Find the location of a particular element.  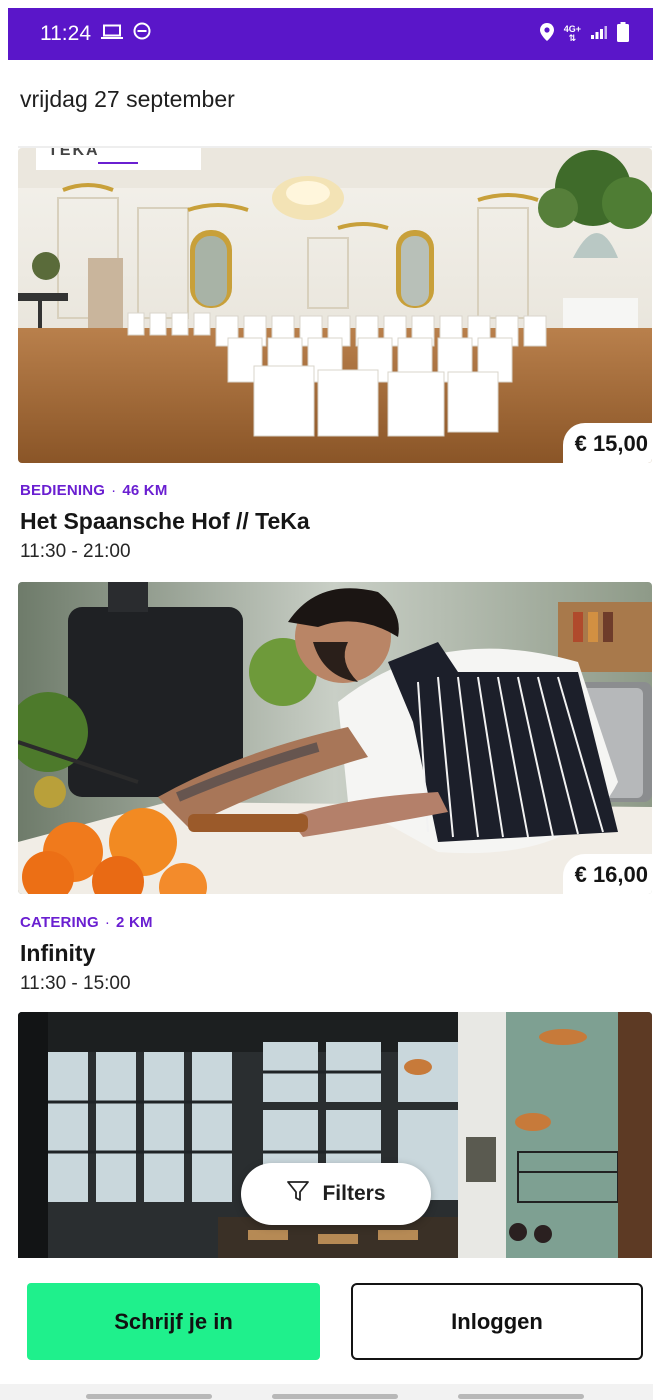

job-hours: 11:30 - 15:00 is located at coordinates (75, 983).